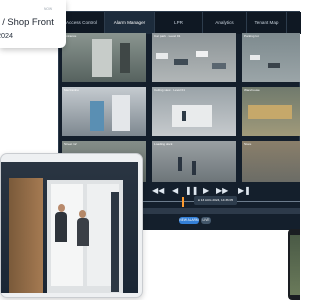 Image resolution: width=320 pixels, height=300 pixels. Describe the element at coordinates (27, 21) in the screenshot. I see `notification-title: t / Shop Front` at that location.